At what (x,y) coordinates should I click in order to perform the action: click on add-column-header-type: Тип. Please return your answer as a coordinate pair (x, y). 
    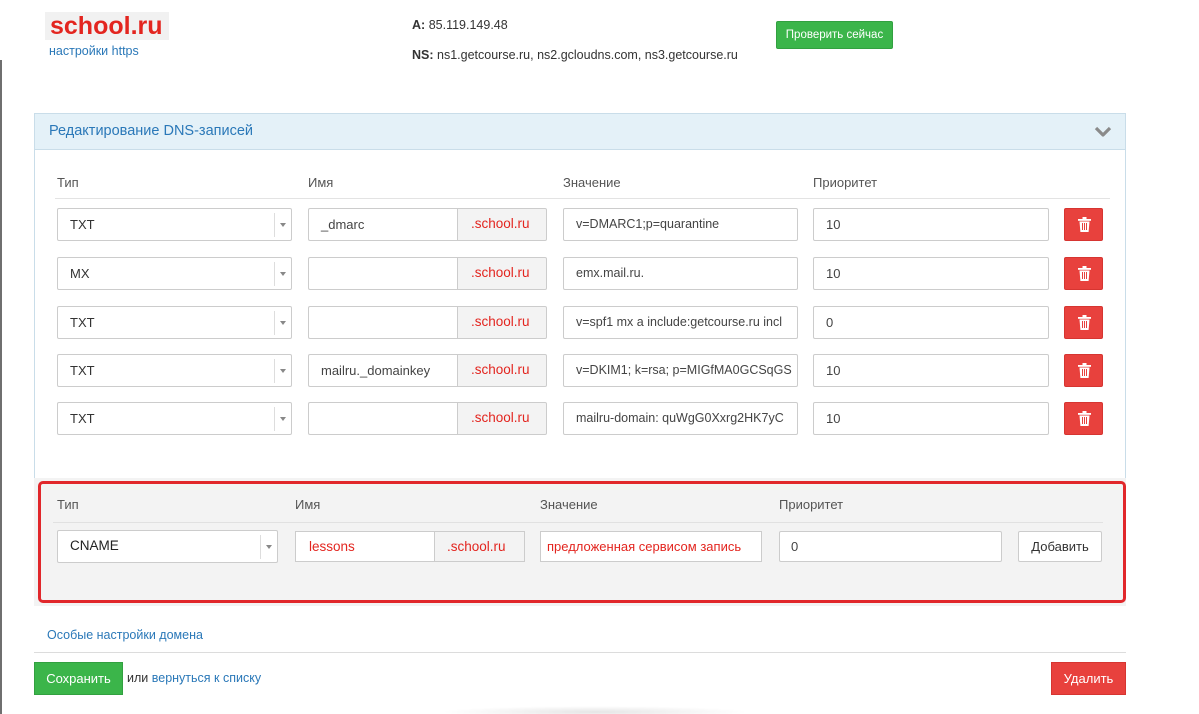
    Looking at the image, I should click on (68, 504).